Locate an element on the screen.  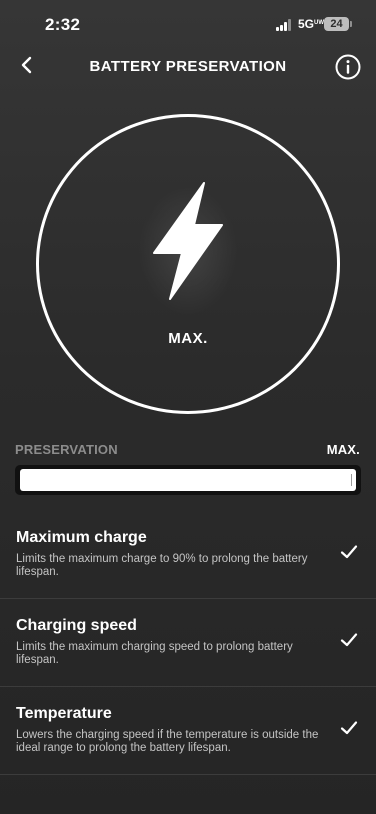
info-icon is located at coordinates (348, 67).